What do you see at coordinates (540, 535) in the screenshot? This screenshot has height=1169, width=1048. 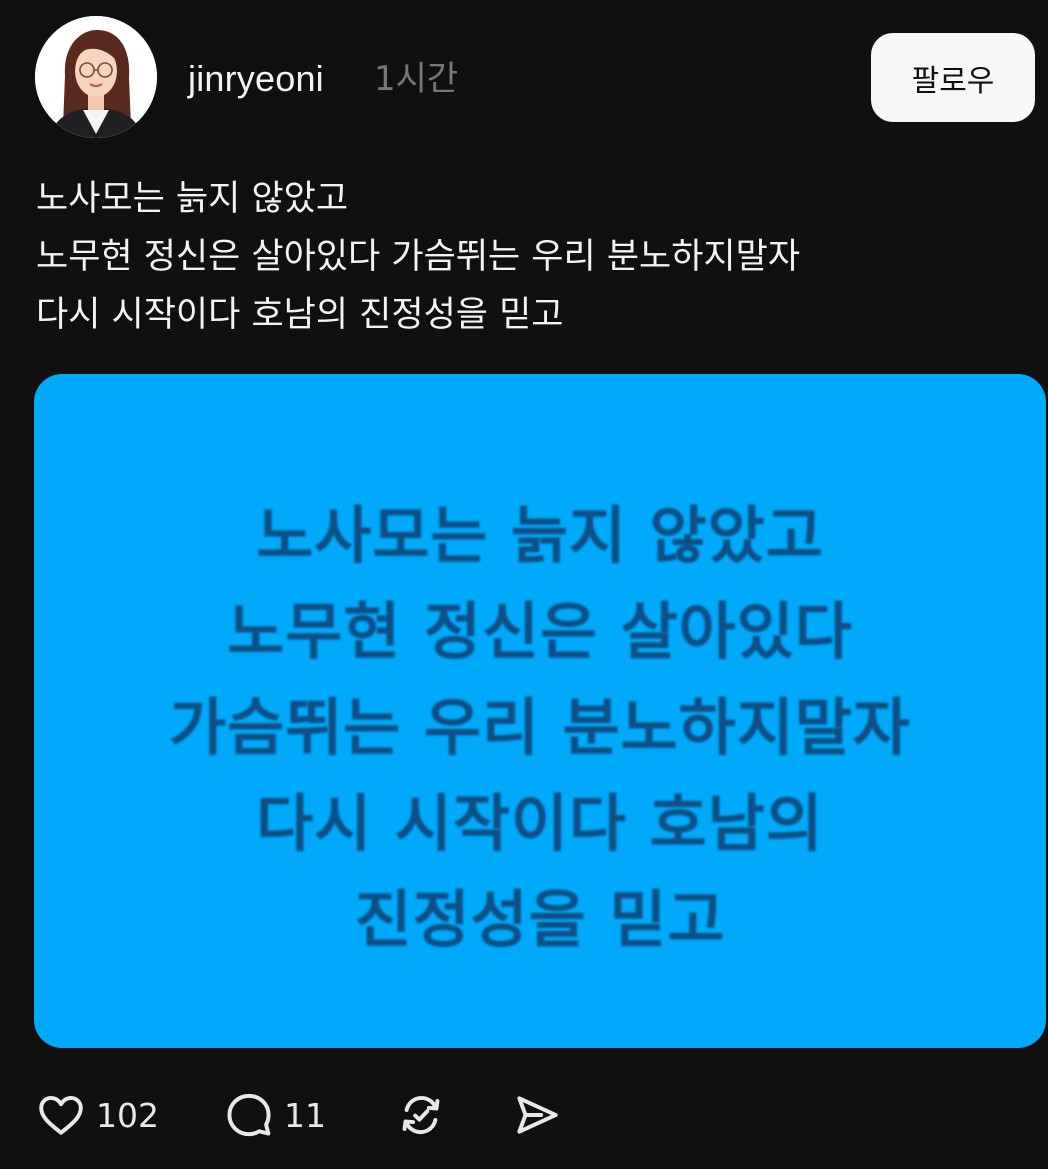 I see `image-text-line: 노사모는 늙지 않았고` at bounding box center [540, 535].